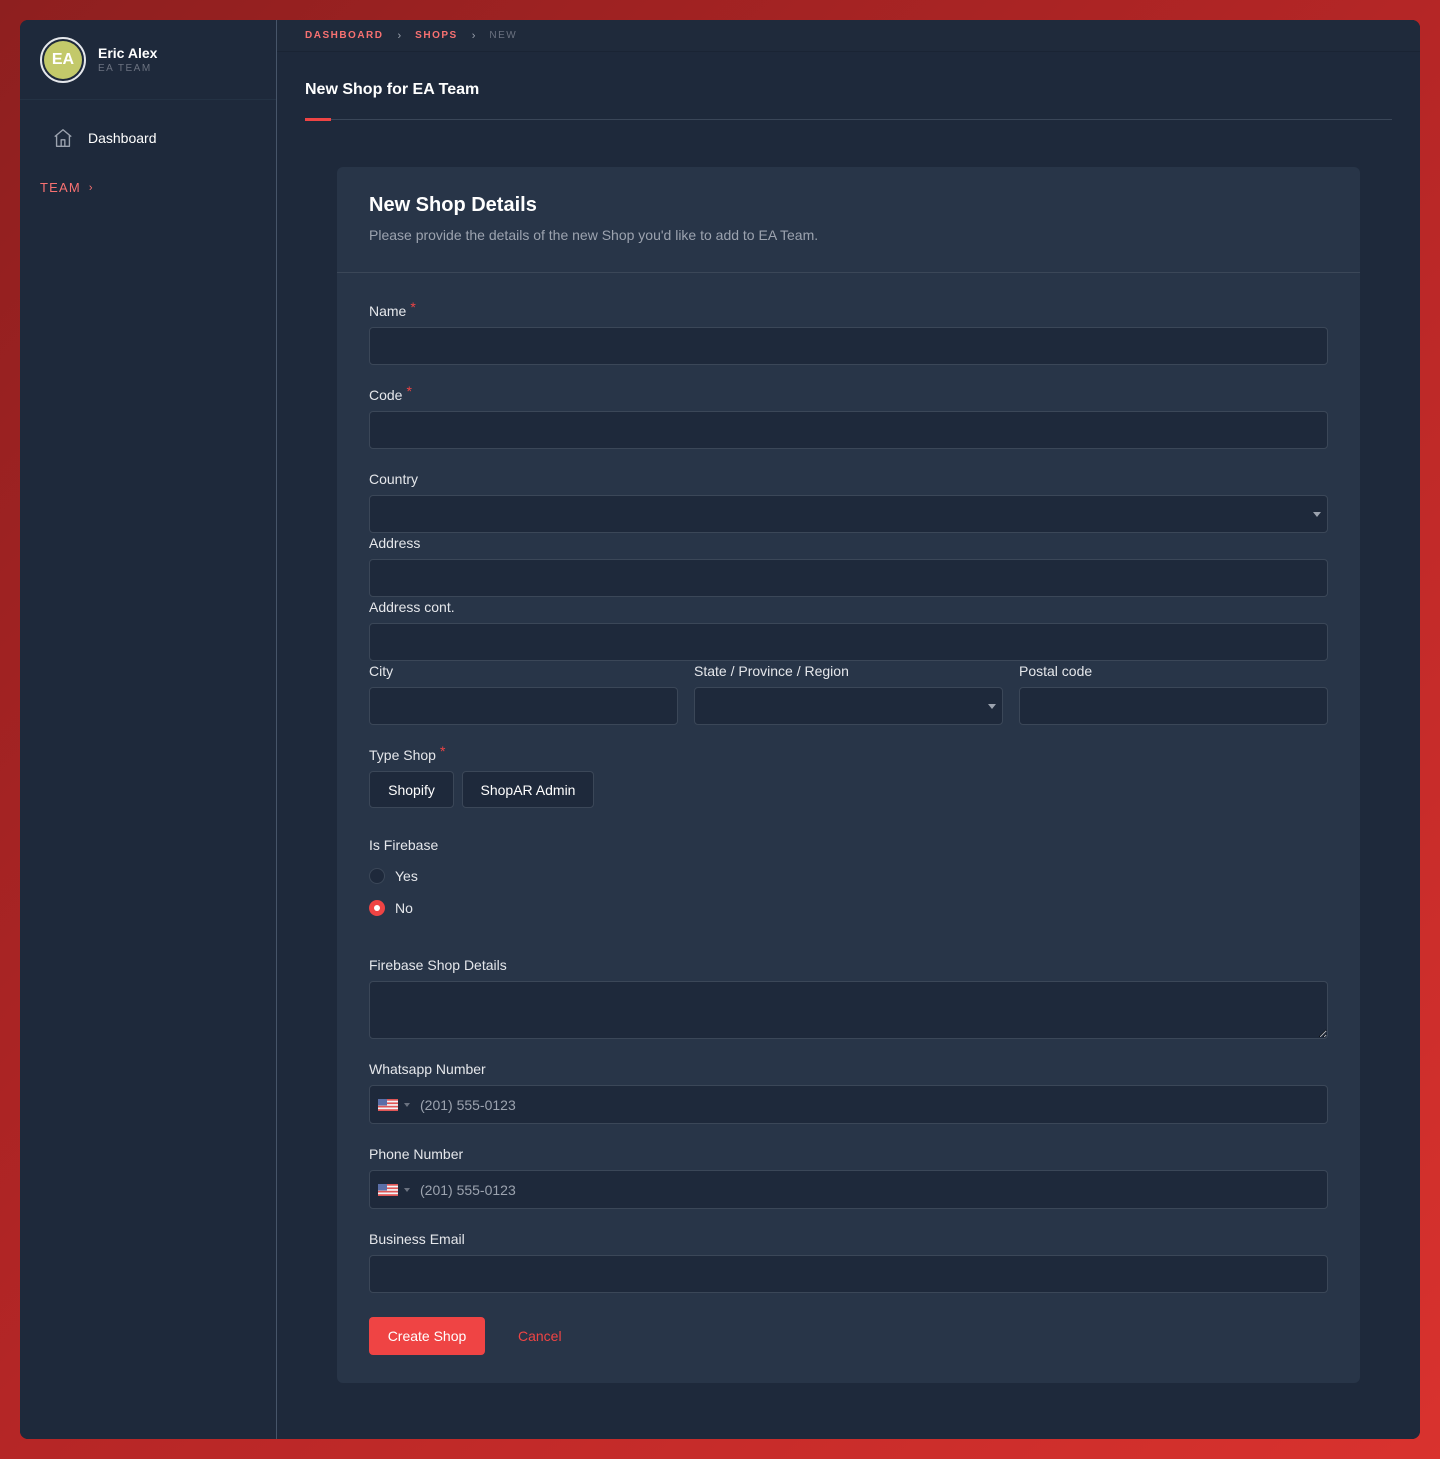 Image resolution: width=1440 pixels, height=1459 pixels. What do you see at coordinates (416, 1154) in the screenshot?
I see `phone-label: Phone Number` at bounding box center [416, 1154].